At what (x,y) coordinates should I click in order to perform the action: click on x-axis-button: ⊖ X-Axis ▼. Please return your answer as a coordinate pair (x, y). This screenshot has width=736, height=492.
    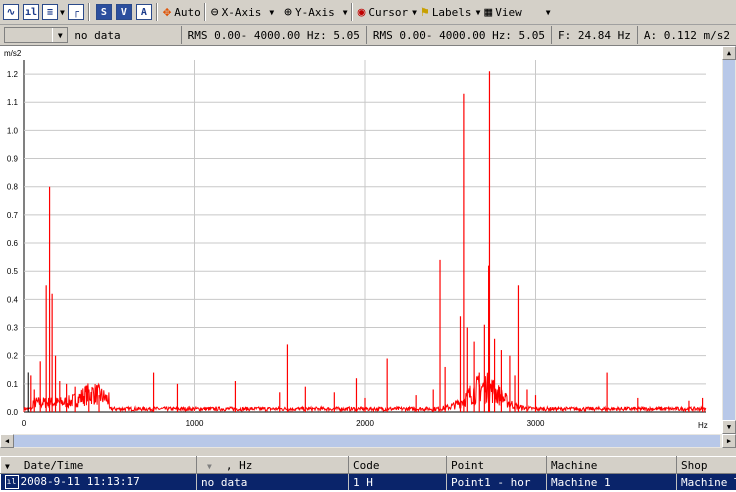
    Looking at the image, I should click on (242, 12).